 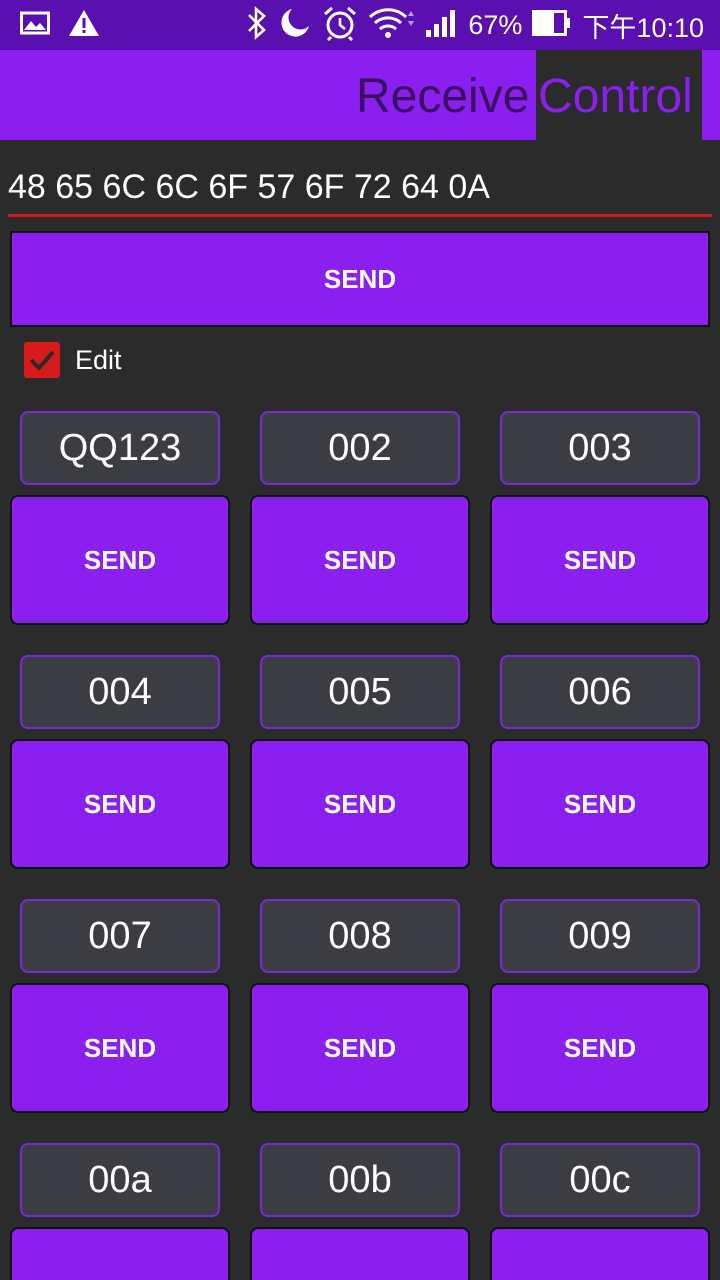 I want to click on battery-percent: 67%, so click(x=495, y=24).